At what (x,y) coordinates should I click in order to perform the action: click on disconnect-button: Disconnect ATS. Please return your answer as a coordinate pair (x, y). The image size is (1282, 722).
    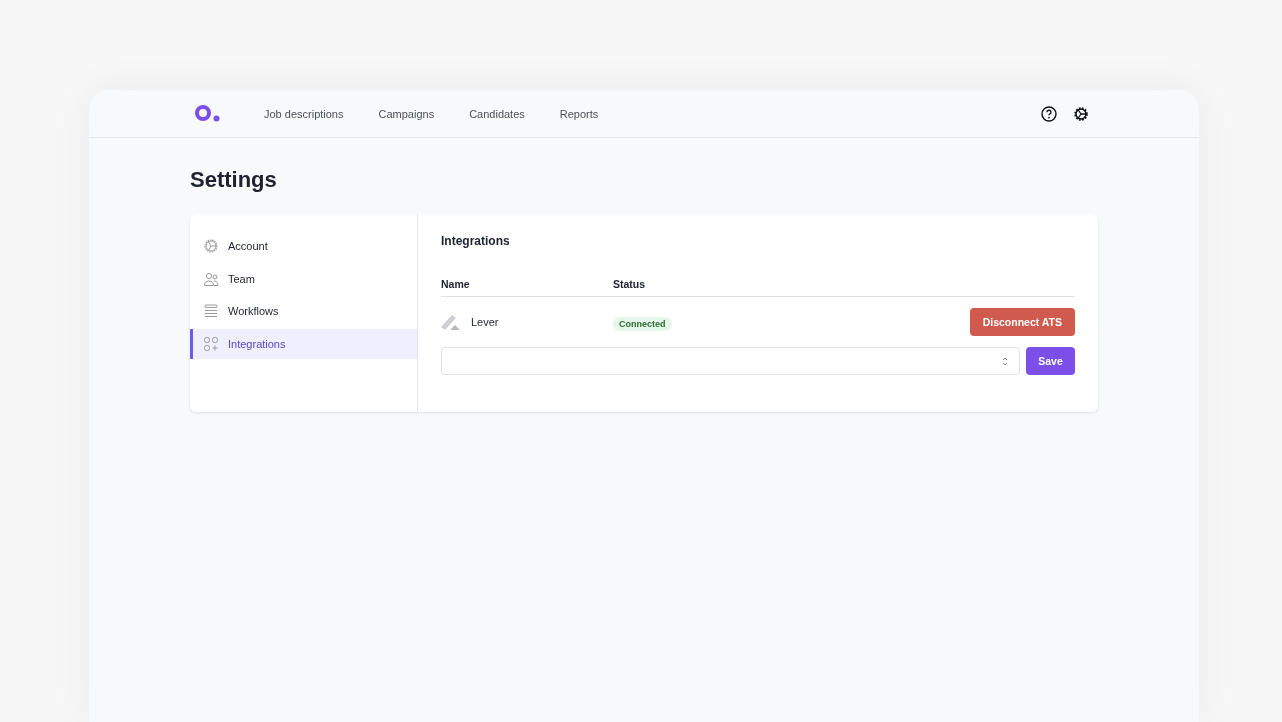
    Looking at the image, I should click on (1022, 322).